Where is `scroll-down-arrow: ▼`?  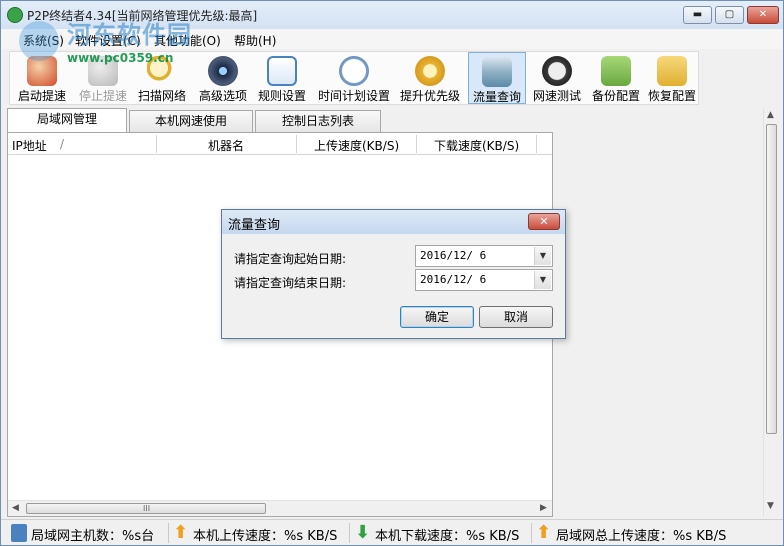
scroll-down-arrow: ▼ is located at coordinates (770, 506).